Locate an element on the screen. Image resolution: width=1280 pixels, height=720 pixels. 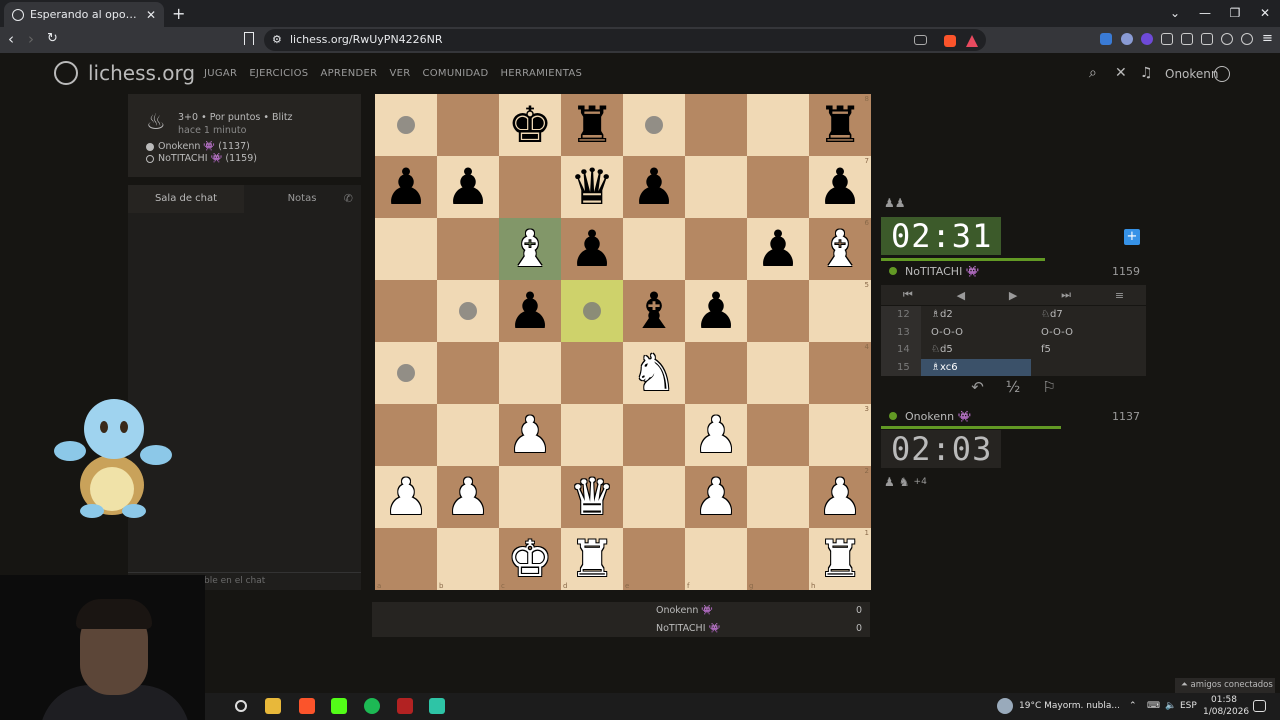
white-rook-piece: ♜ is located at coordinates (592, 559).